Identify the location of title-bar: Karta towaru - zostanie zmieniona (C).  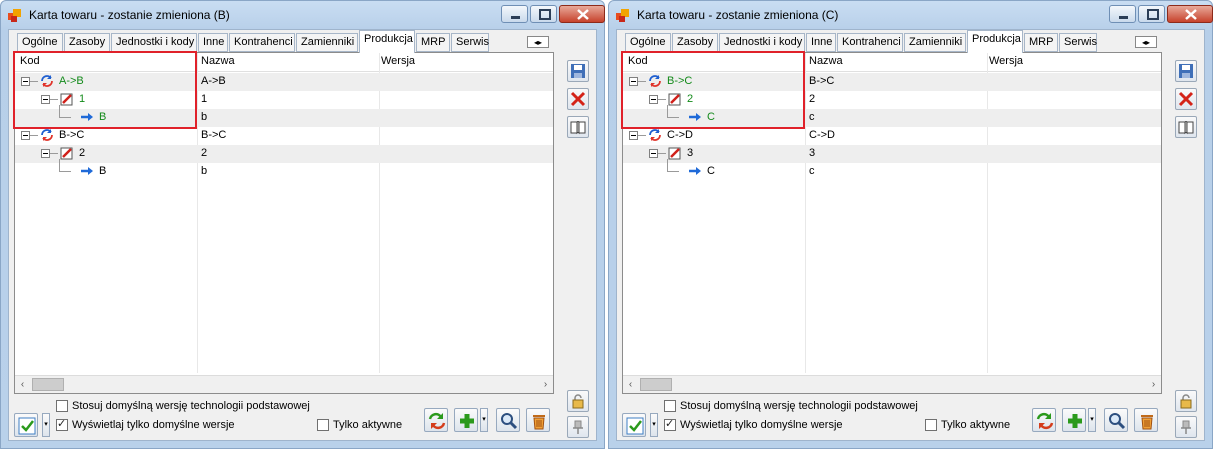
(911, 15).